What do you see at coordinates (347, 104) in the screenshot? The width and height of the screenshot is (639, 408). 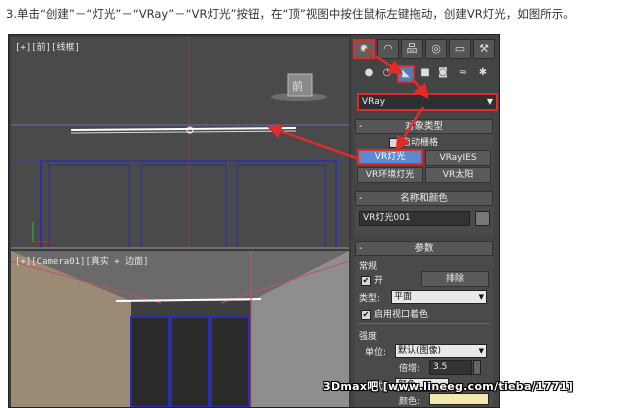 I see `instruction-arrows` at bounding box center [347, 104].